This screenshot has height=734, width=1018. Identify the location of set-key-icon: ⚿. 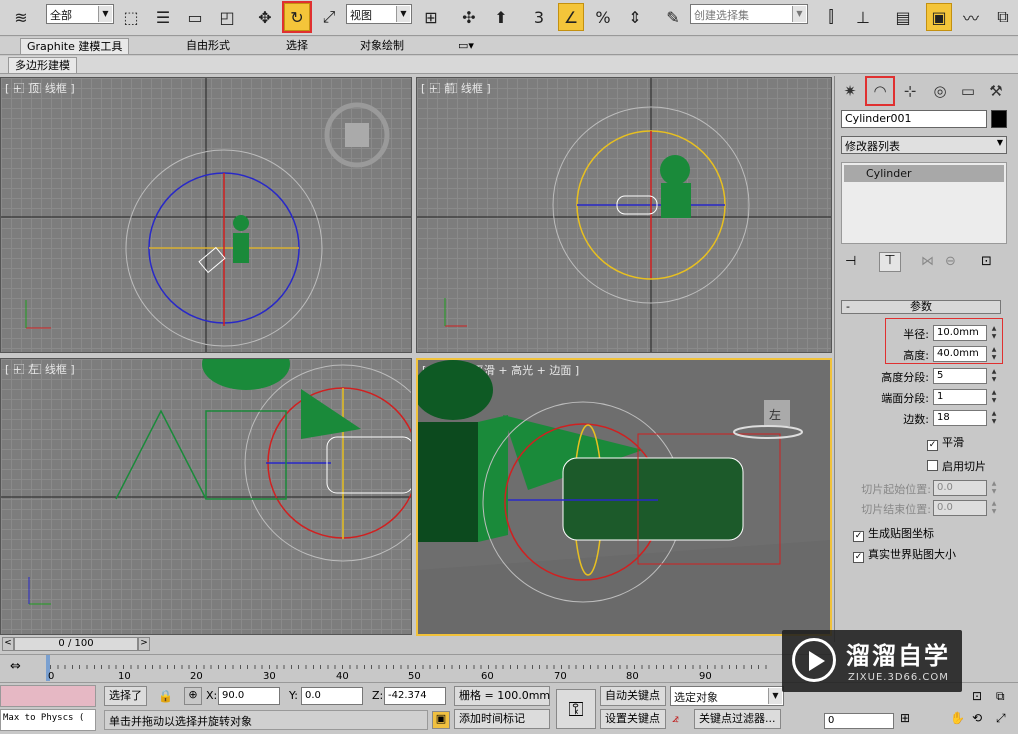
(576, 709).